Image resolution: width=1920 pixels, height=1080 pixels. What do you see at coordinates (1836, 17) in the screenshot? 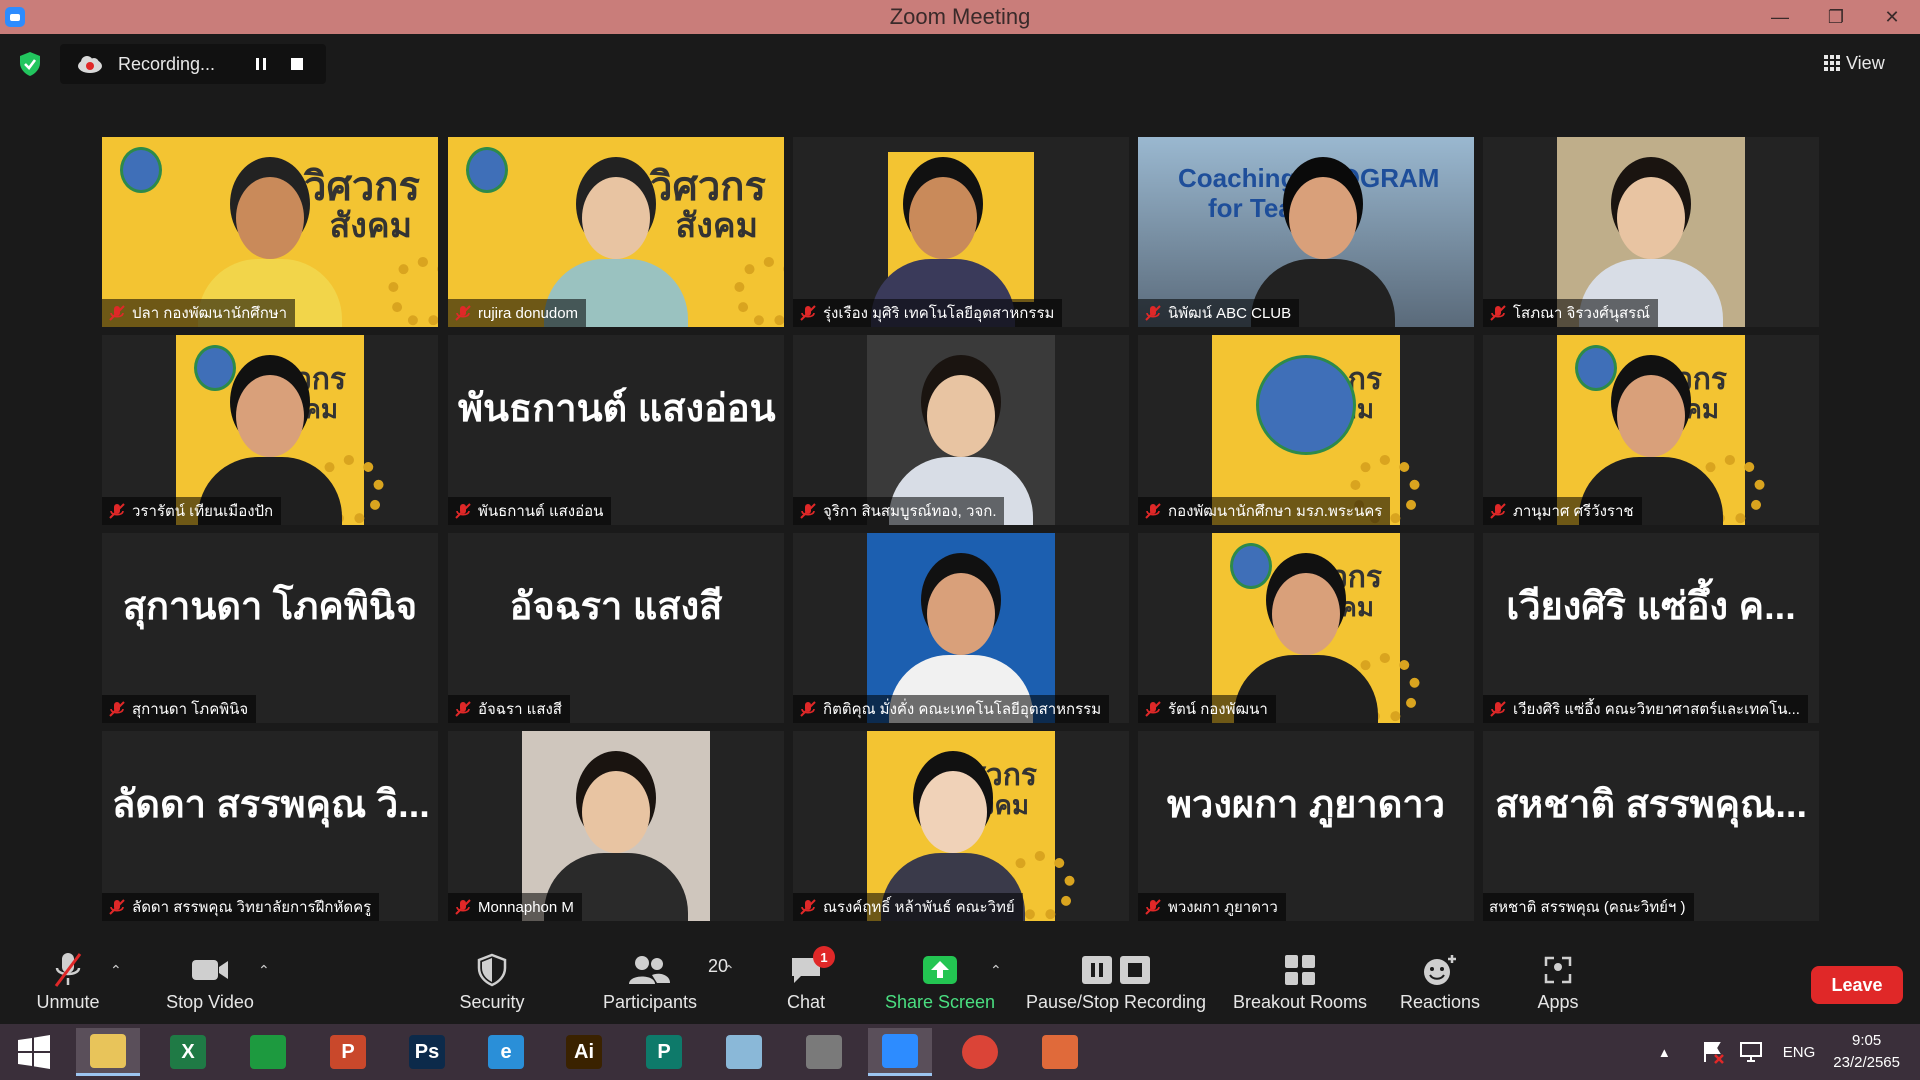
I see `restore-button: ❐` at bounding box center [1836, 17].